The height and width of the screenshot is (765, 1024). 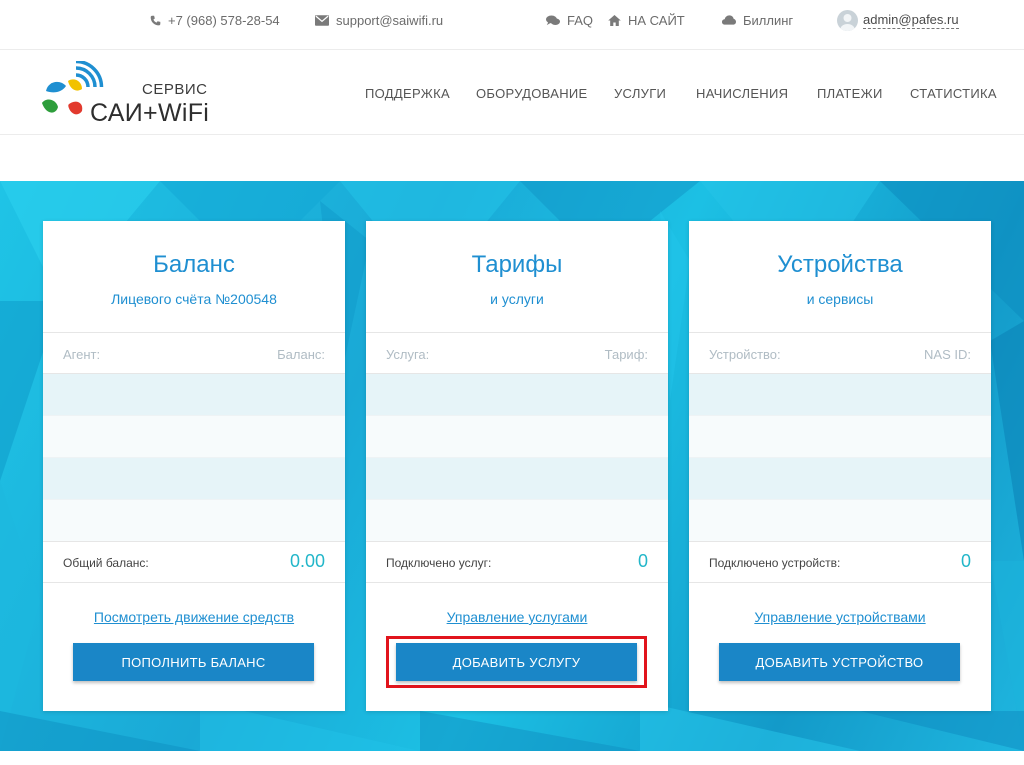 What do you see at coordinates (775, 563) in the screenshot?
I see `total-label: Подключено устройств:` at bounding box center [775, 563].